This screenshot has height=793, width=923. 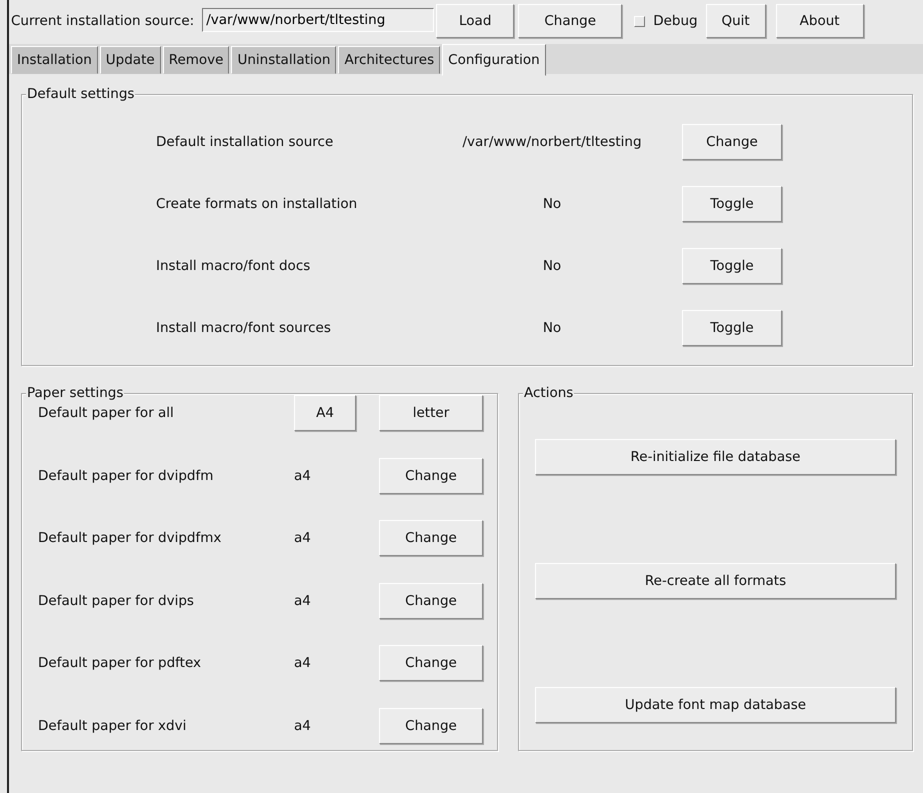 I want to click on setting-value: /var/www/norbert/tltesting, so click(x=552, y=142).